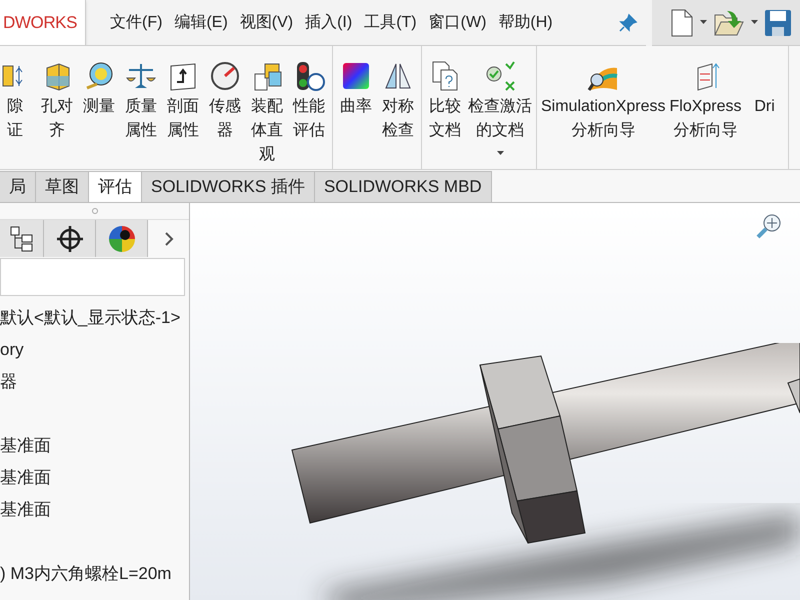 The image size is (800, 600). What do you see at coordinates (682, 23) in the screenshot?
I see `new-document-icon` at bounding box center [682, 23].